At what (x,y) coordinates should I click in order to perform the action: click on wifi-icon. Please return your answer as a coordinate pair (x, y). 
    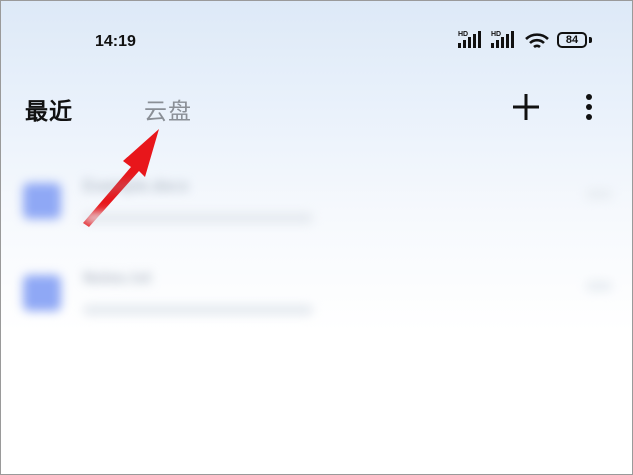
    Looking at the image, I should click on (538, 43).